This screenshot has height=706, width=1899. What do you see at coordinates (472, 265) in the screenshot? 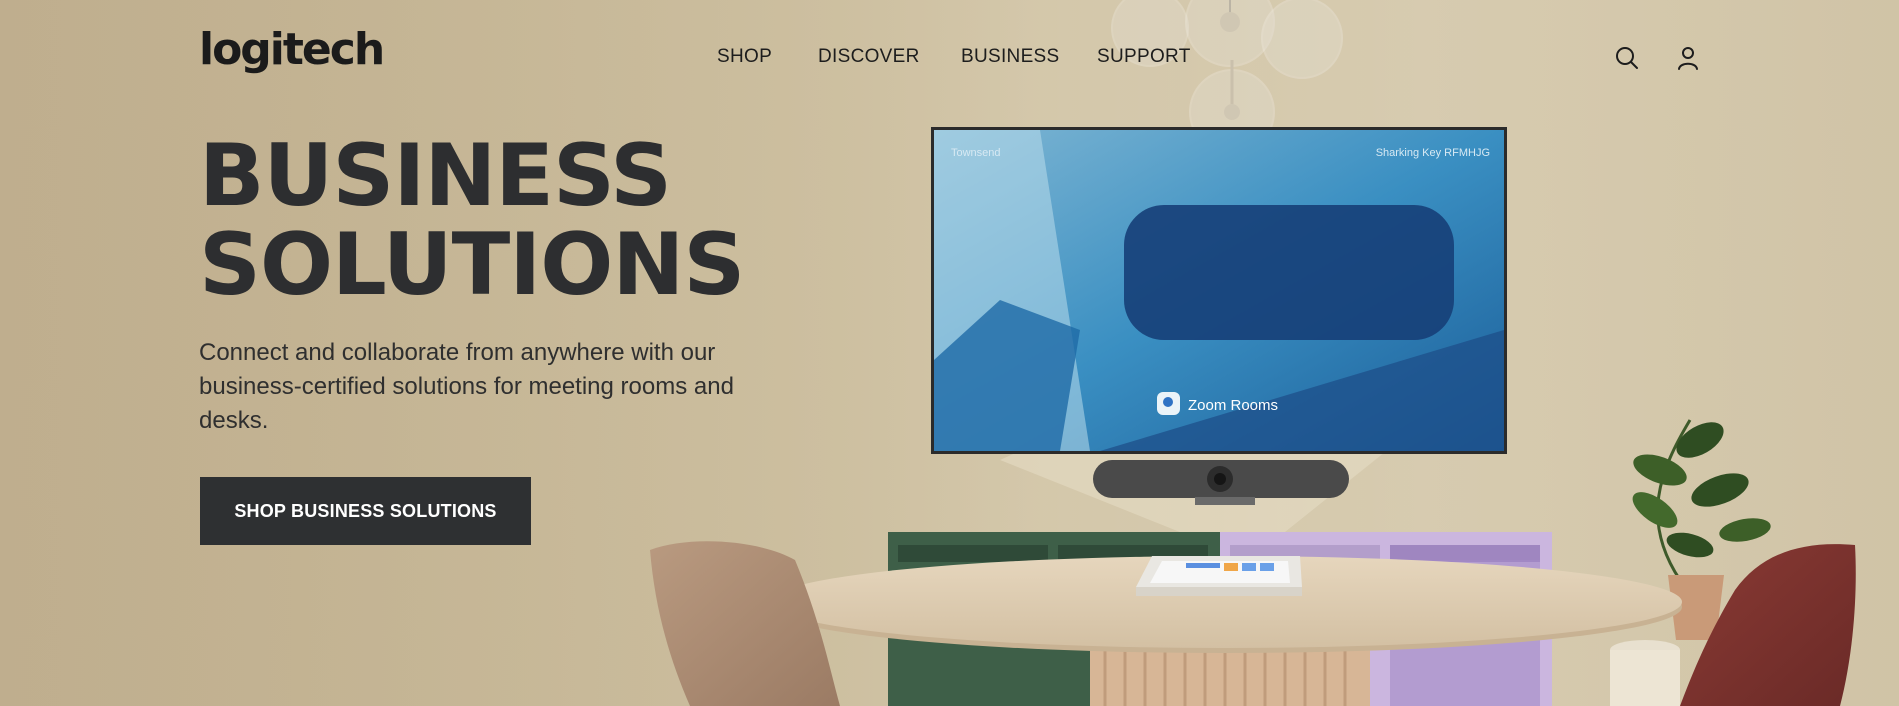
I see `hero-headline-line2: SOLUTIONS` at bounding box center [472, 265].